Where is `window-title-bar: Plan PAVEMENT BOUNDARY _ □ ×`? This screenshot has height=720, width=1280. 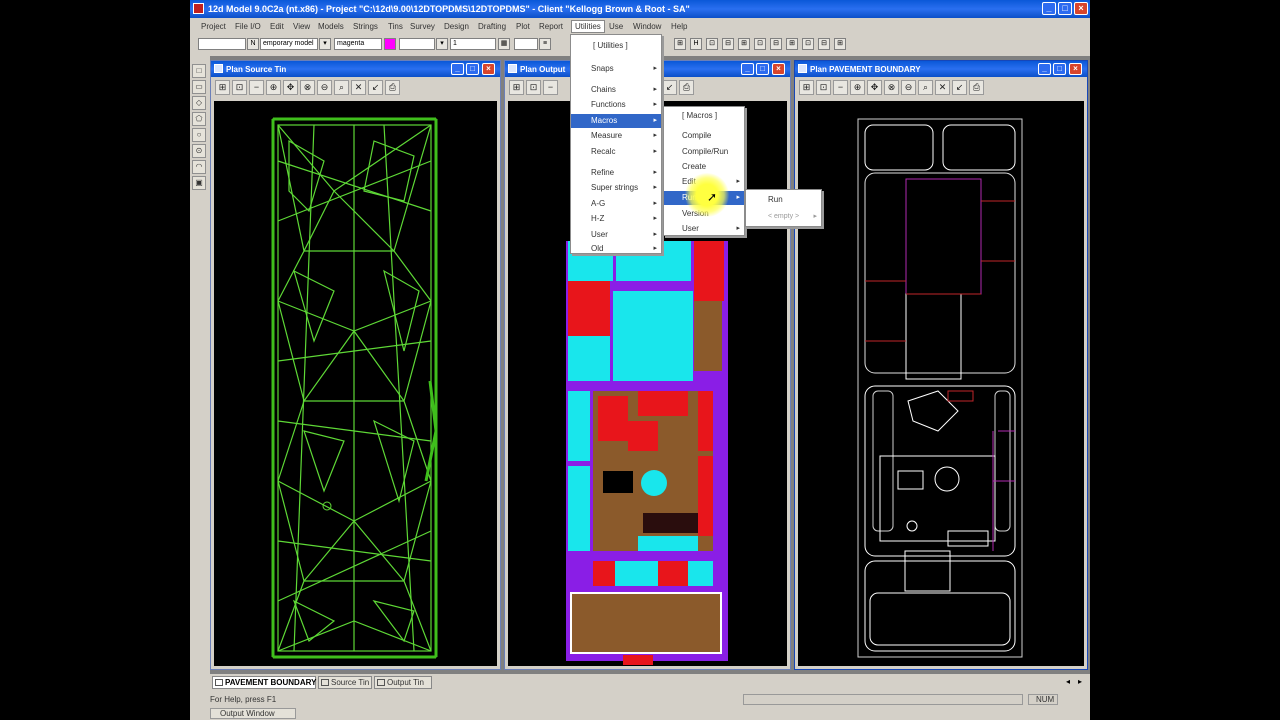
window-title-bar: Plan PAVEMENT BOUNDARY _ □ × is located at coordinates (941, 69).